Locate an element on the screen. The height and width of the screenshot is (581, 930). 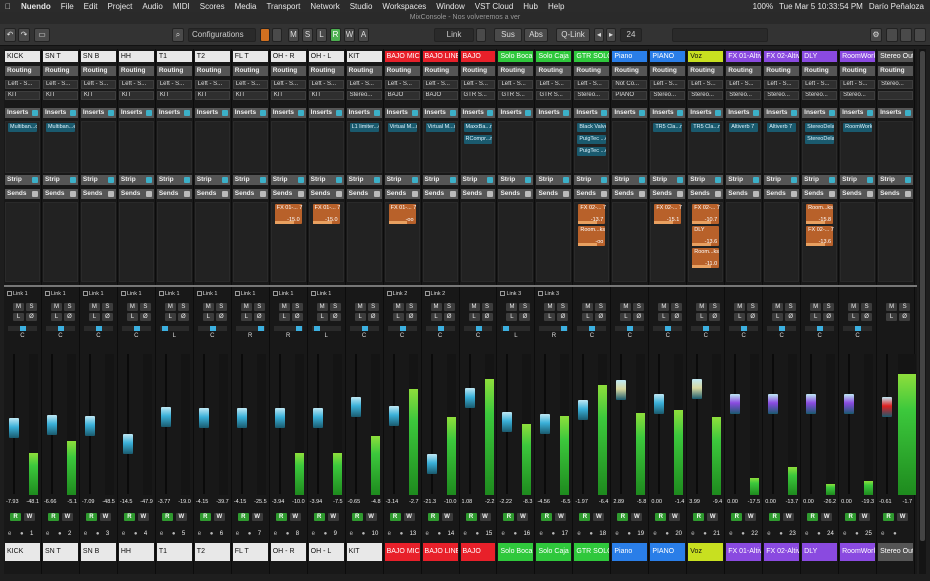
channel-name: KIT is located at coordinates (364, 56).